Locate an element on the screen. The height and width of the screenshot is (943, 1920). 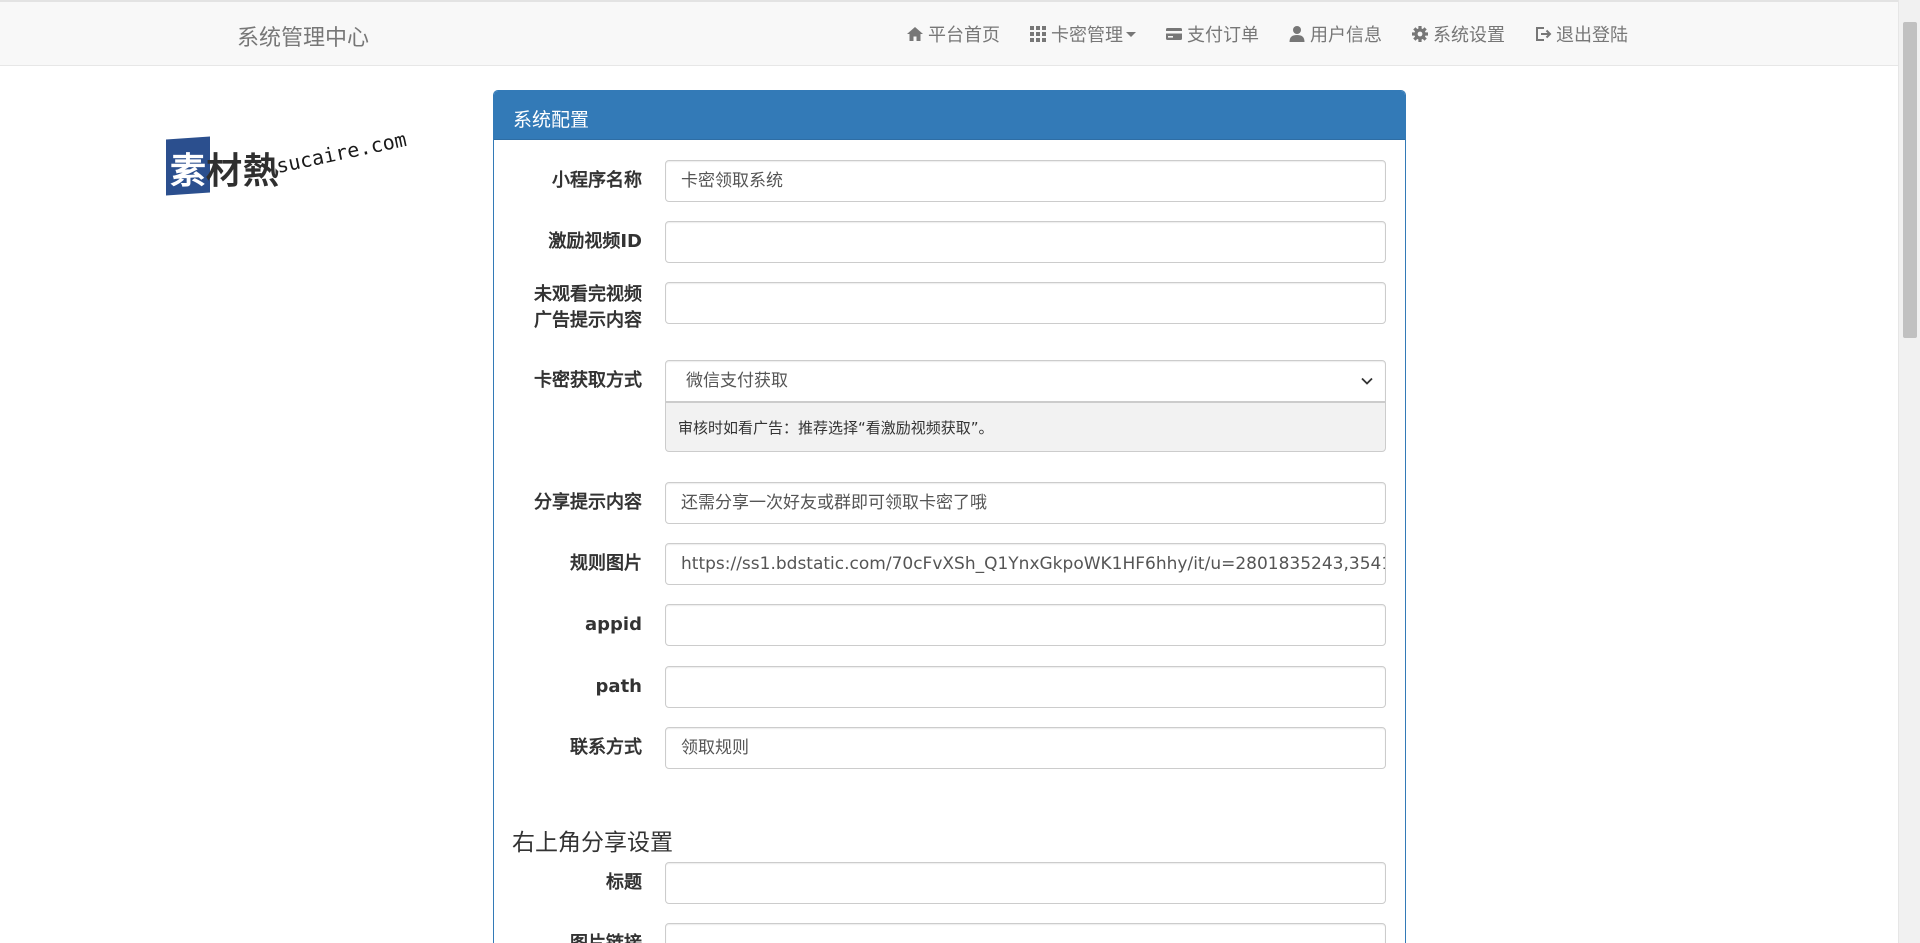
share-title-input is located at coordinates (1025, 883).